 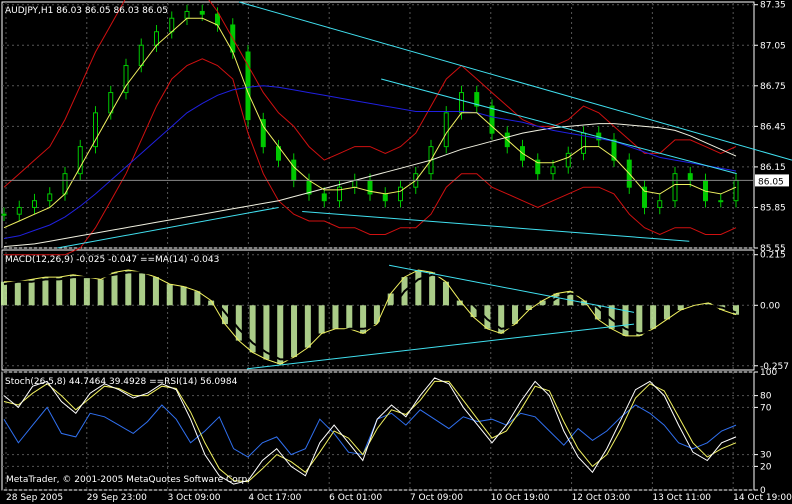 I want to click on y-tick-label: 0.215, so click(x=773, y=256).